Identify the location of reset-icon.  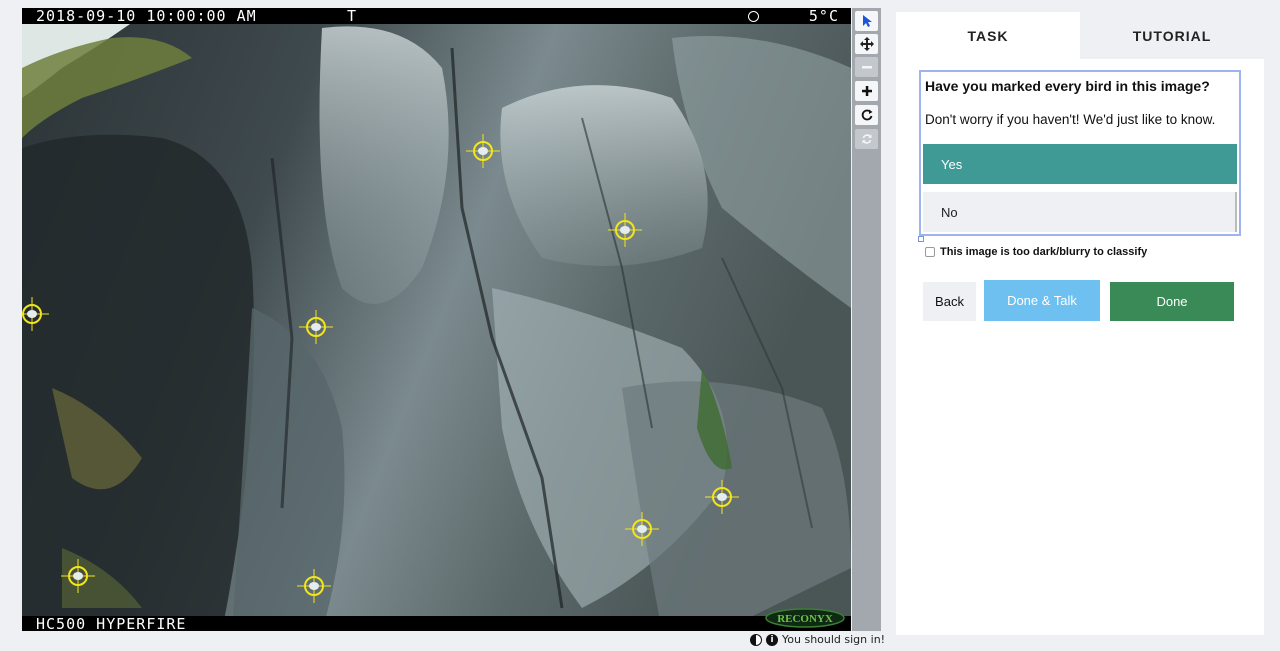
(866, 139).